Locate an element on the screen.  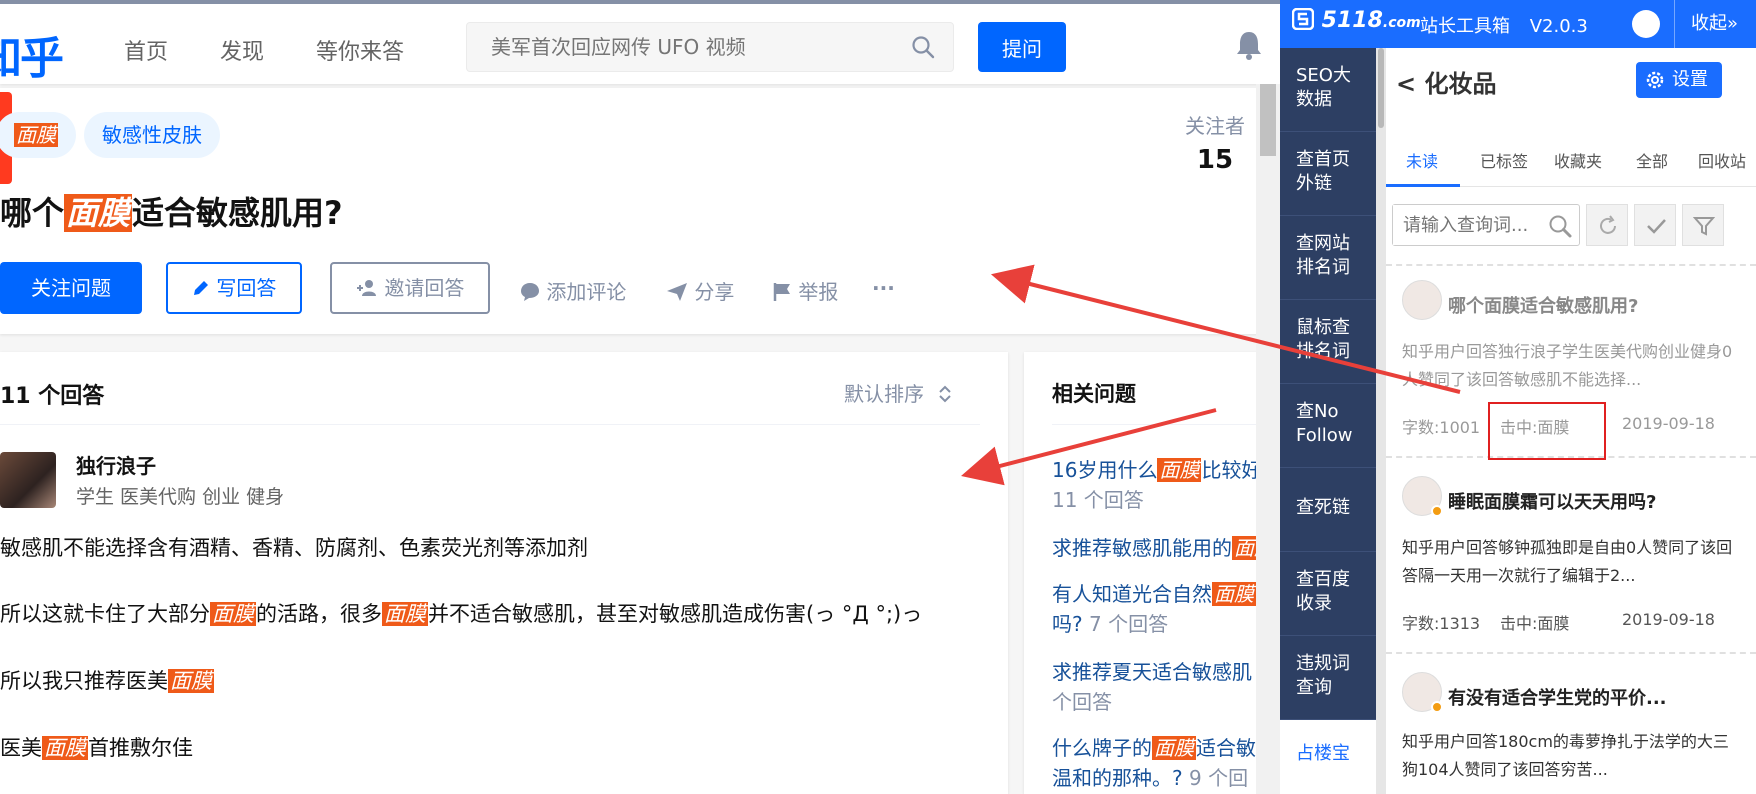
add-comment-button: 添加评论 is located at coordinates (573, 290).